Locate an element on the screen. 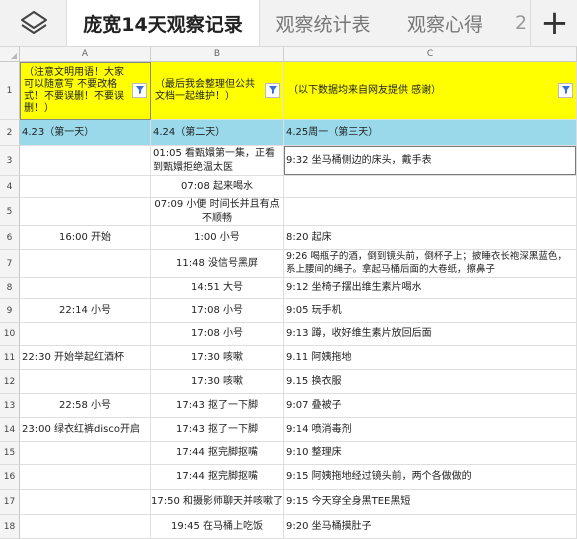 Image resolution: width=577 pixels, height=539 pixels. table-row: 6 16:00 开始 1:00 小号 8:20 起床 is located at coordinates (288, 238).